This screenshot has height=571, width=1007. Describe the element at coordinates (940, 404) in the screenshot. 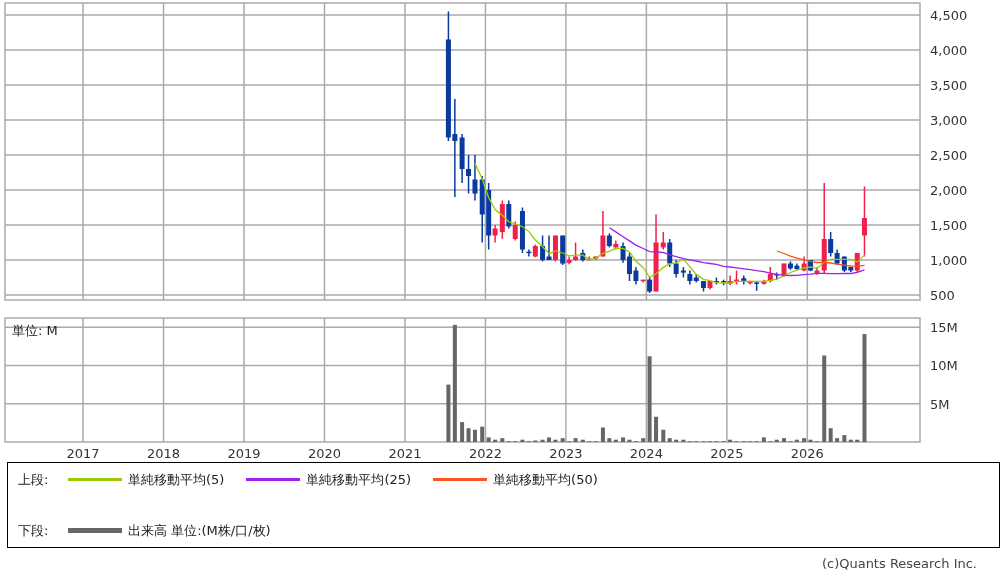

I see `y-axis-label: 5M` at that location.